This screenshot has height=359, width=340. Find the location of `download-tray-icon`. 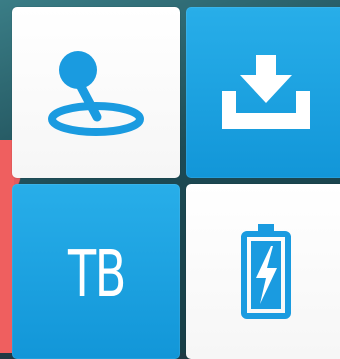

download-tray-icon is located at coordinates (266, 93).